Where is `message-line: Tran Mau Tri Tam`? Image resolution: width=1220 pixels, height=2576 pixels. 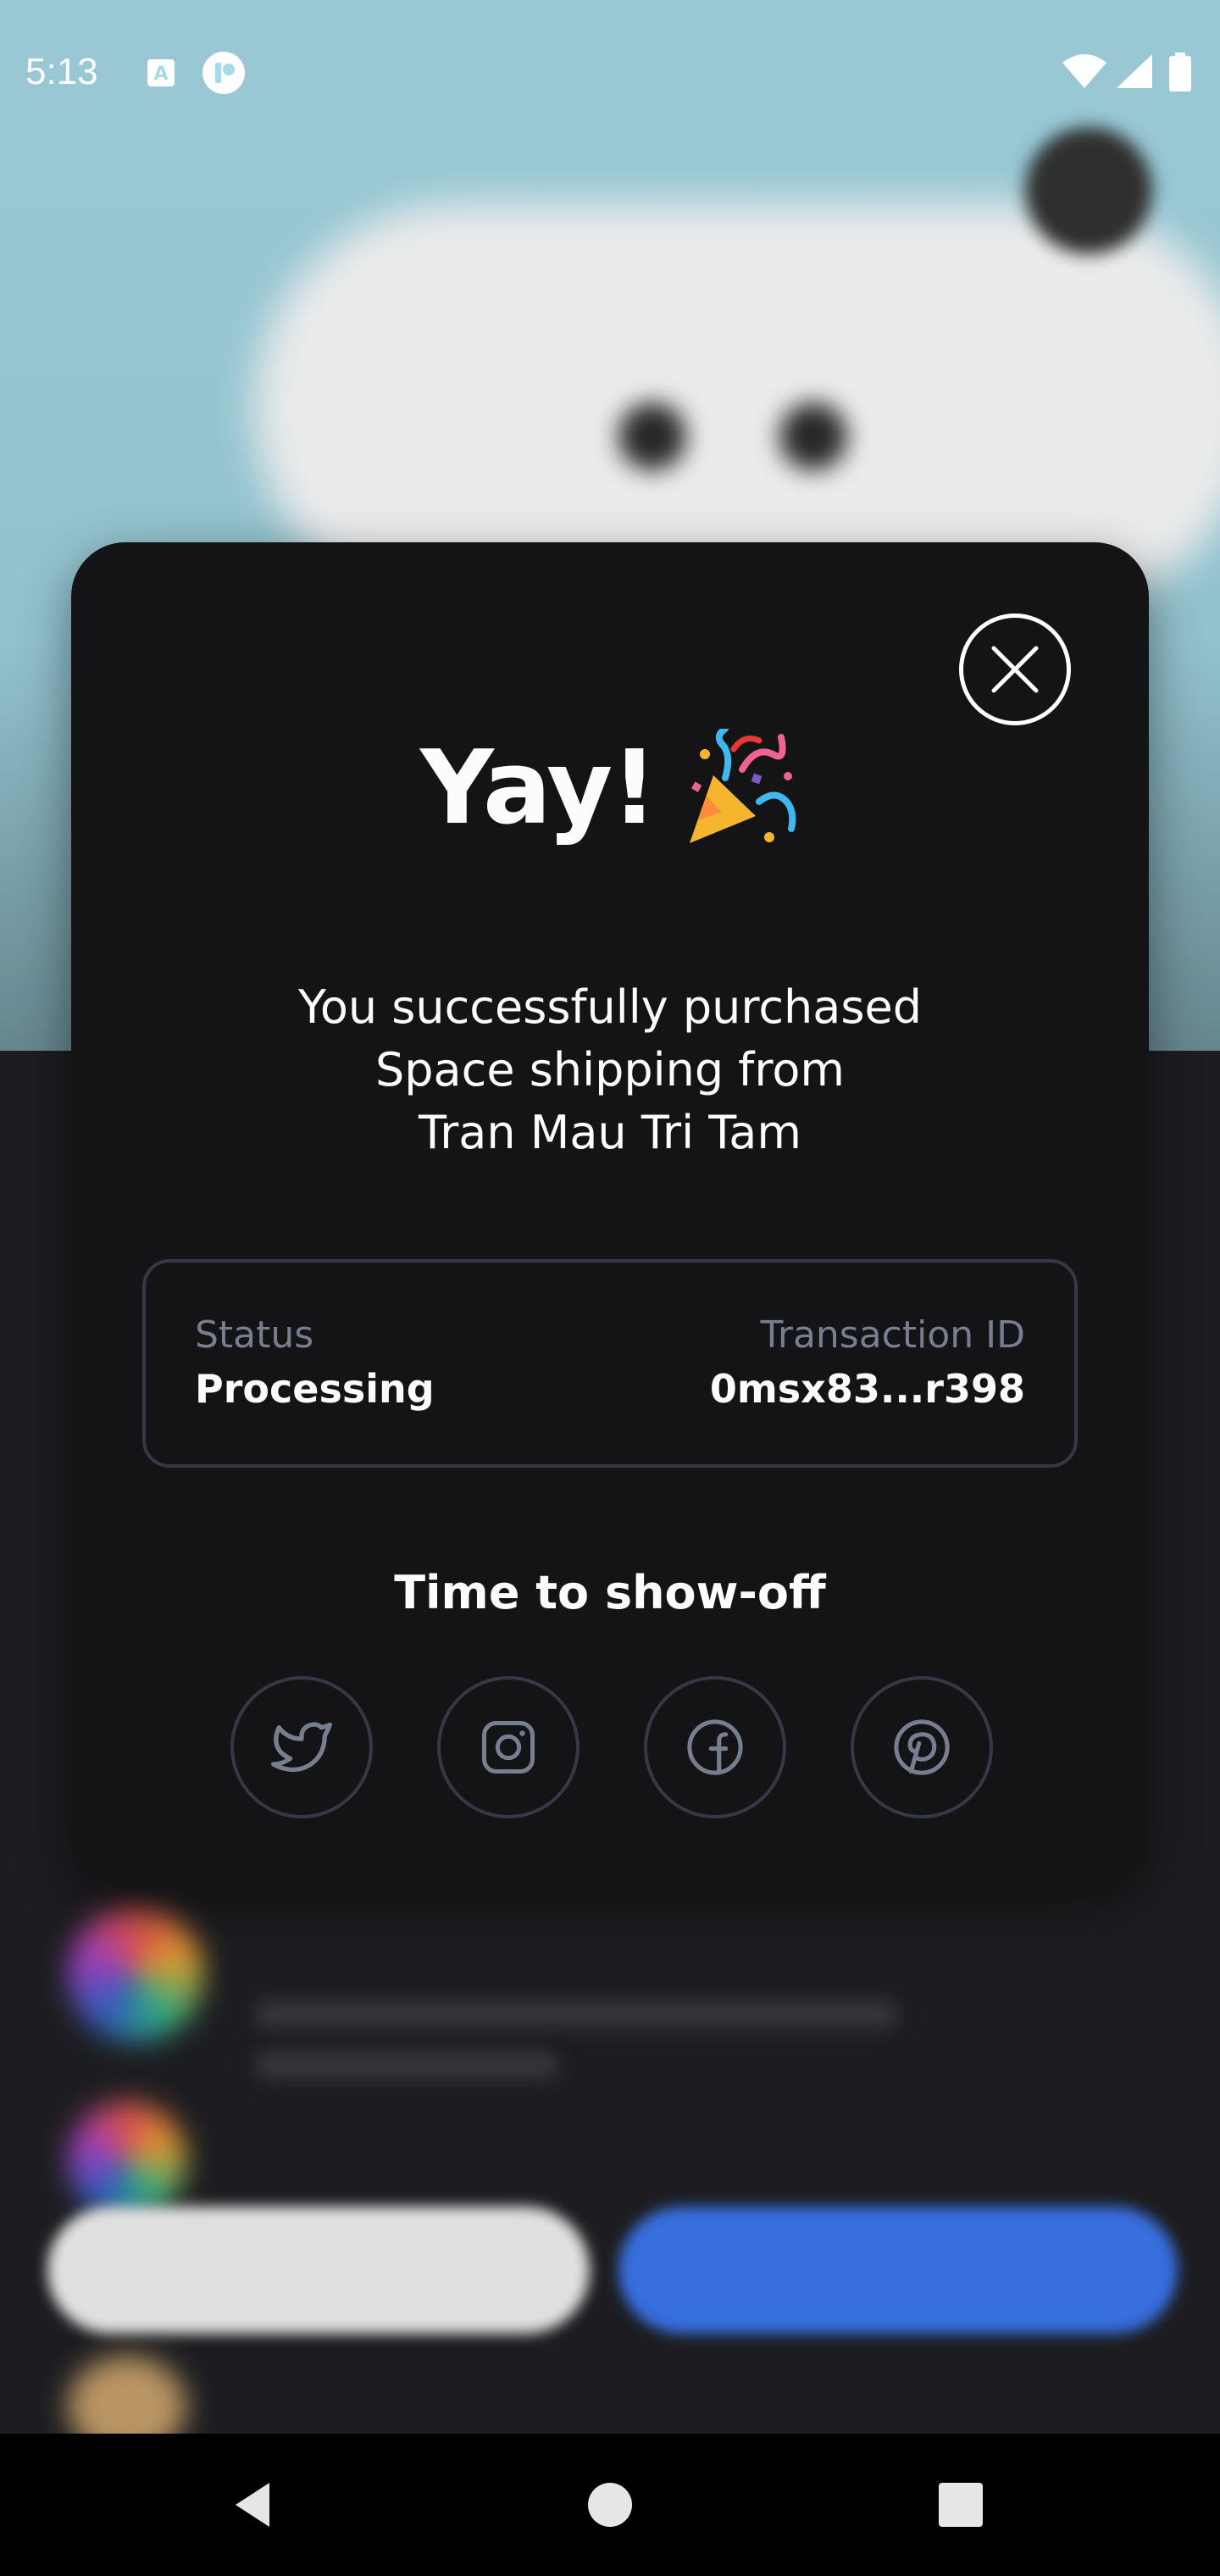 message-line: Tran Mau Tri Tam is located at coordinates (610, 1132).